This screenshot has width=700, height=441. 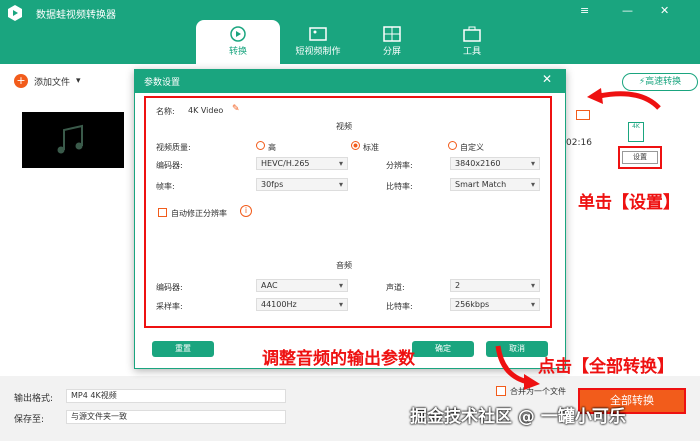 I want to click on split-icon, so click(x=392, y=34).